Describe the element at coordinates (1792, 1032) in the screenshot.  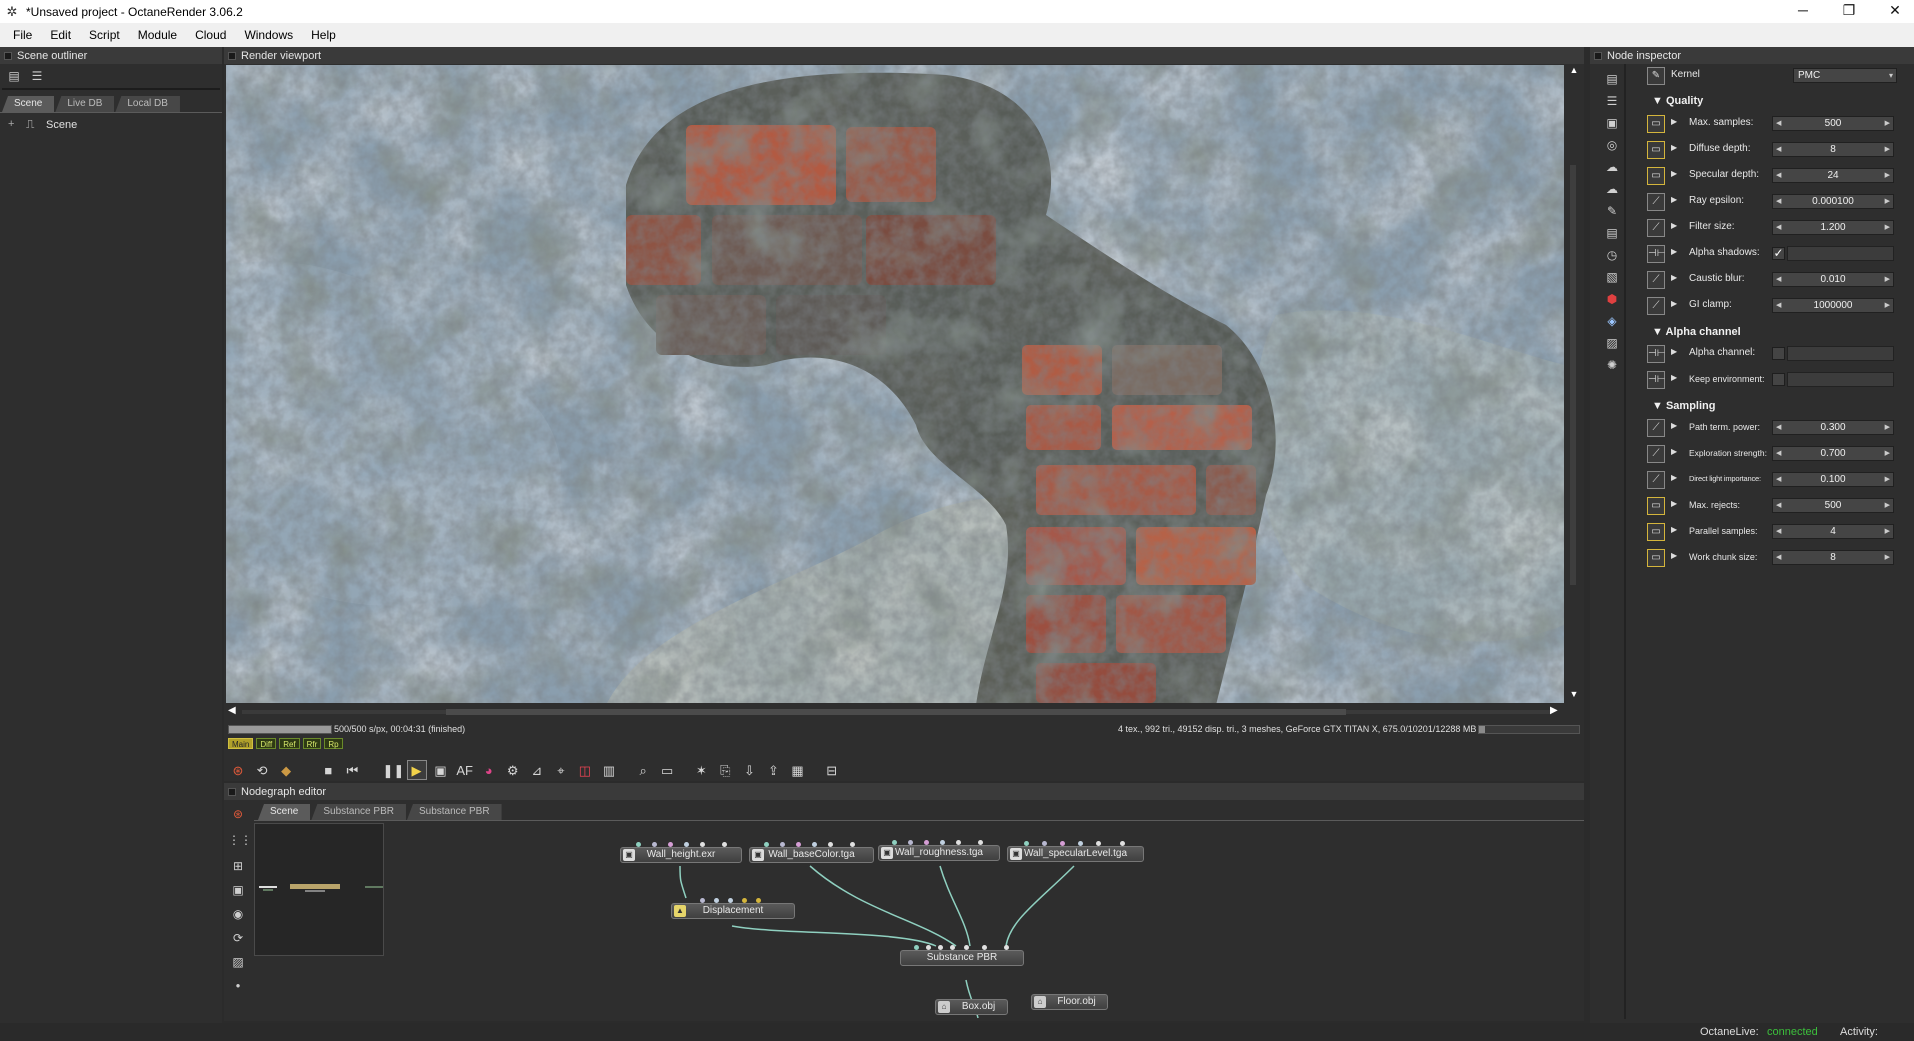
I see `octanelive-status: connected` at that location.